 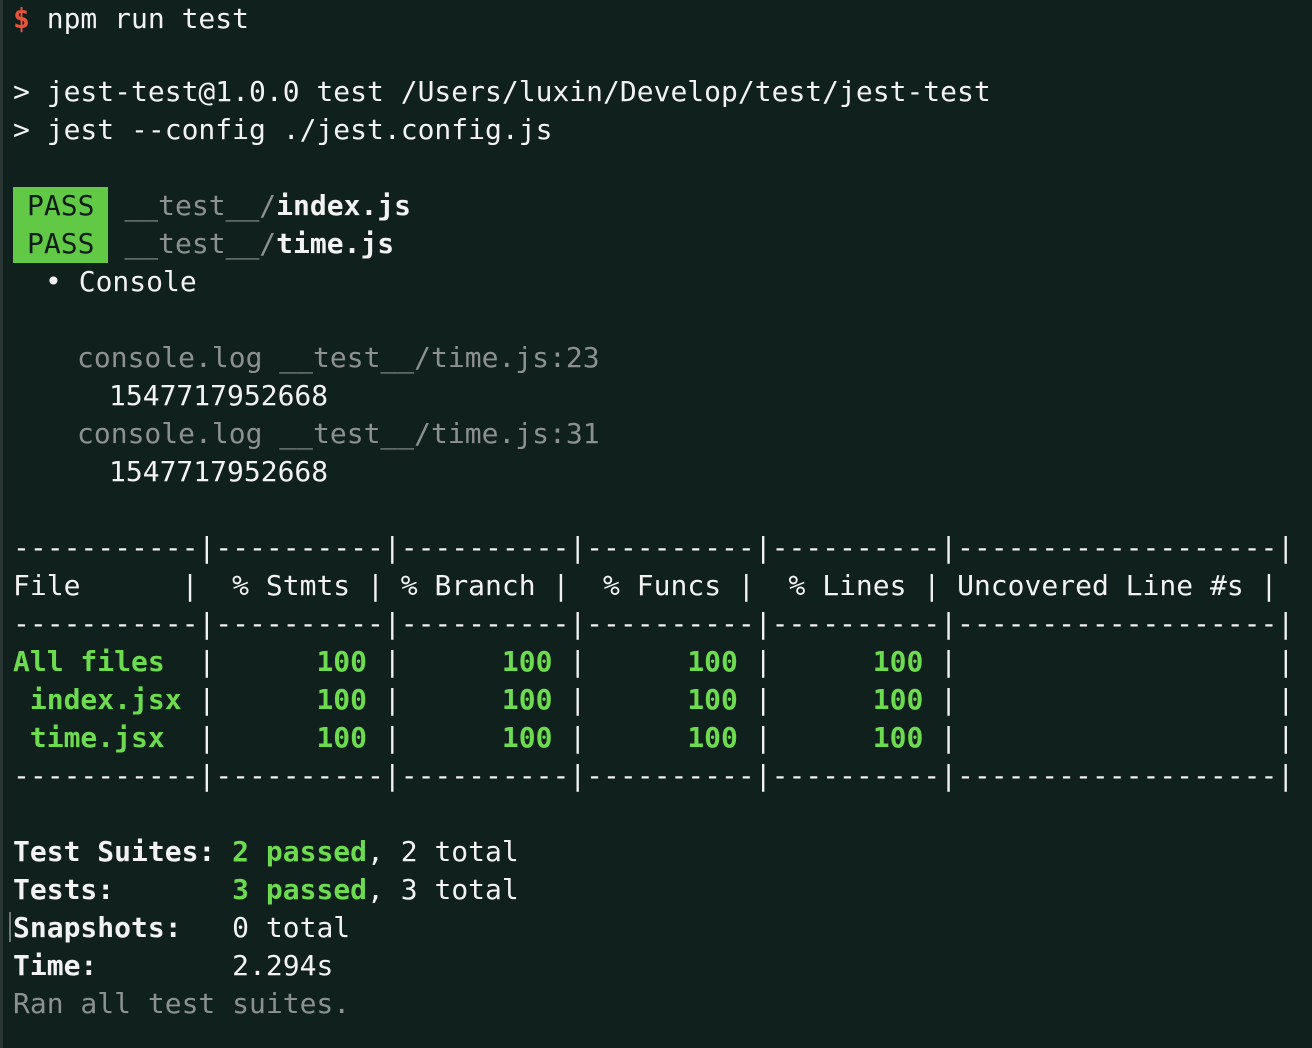 I want to click on test-result-row: PASS __test__/time.js, so click(x=203, y=244).